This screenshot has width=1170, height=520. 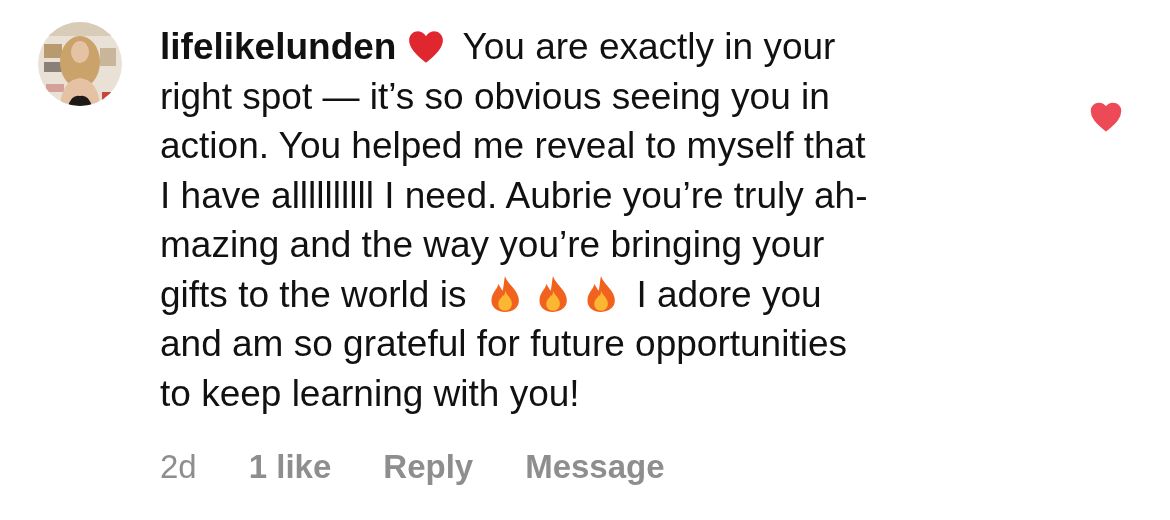 I want to click on comment-text: gifts to the world is, so click(x=313, y=294).